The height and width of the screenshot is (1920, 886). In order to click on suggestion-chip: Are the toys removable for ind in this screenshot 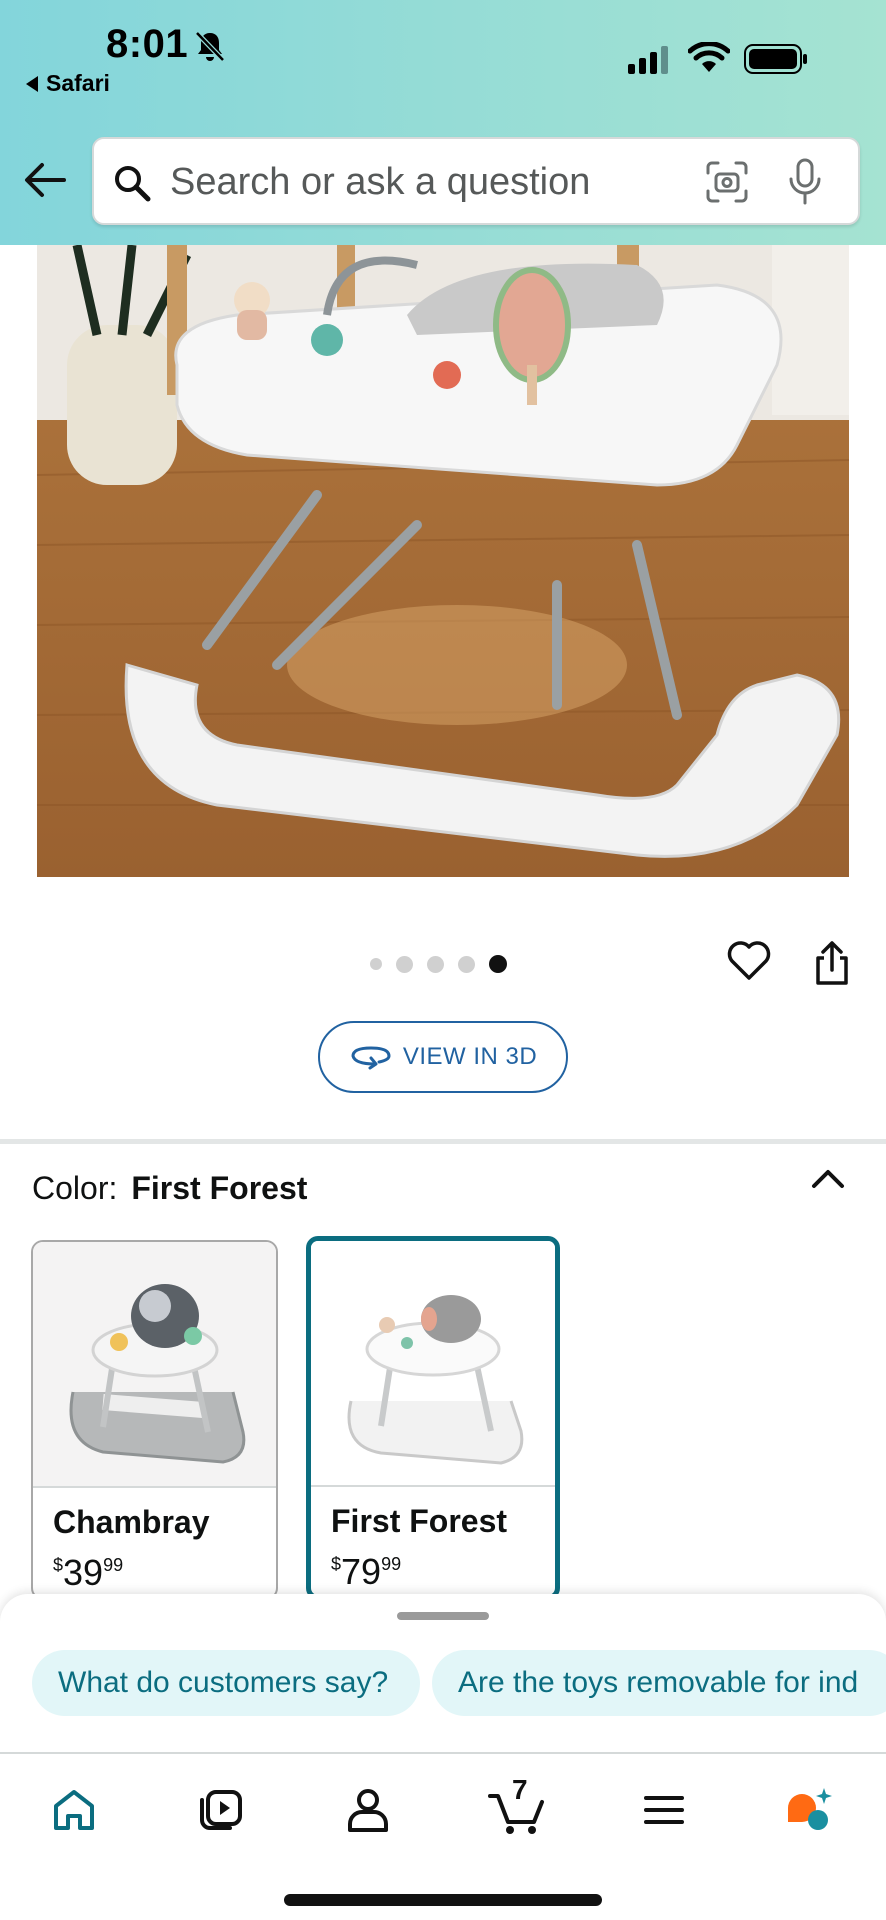, I will do `click(659, 1683)`.